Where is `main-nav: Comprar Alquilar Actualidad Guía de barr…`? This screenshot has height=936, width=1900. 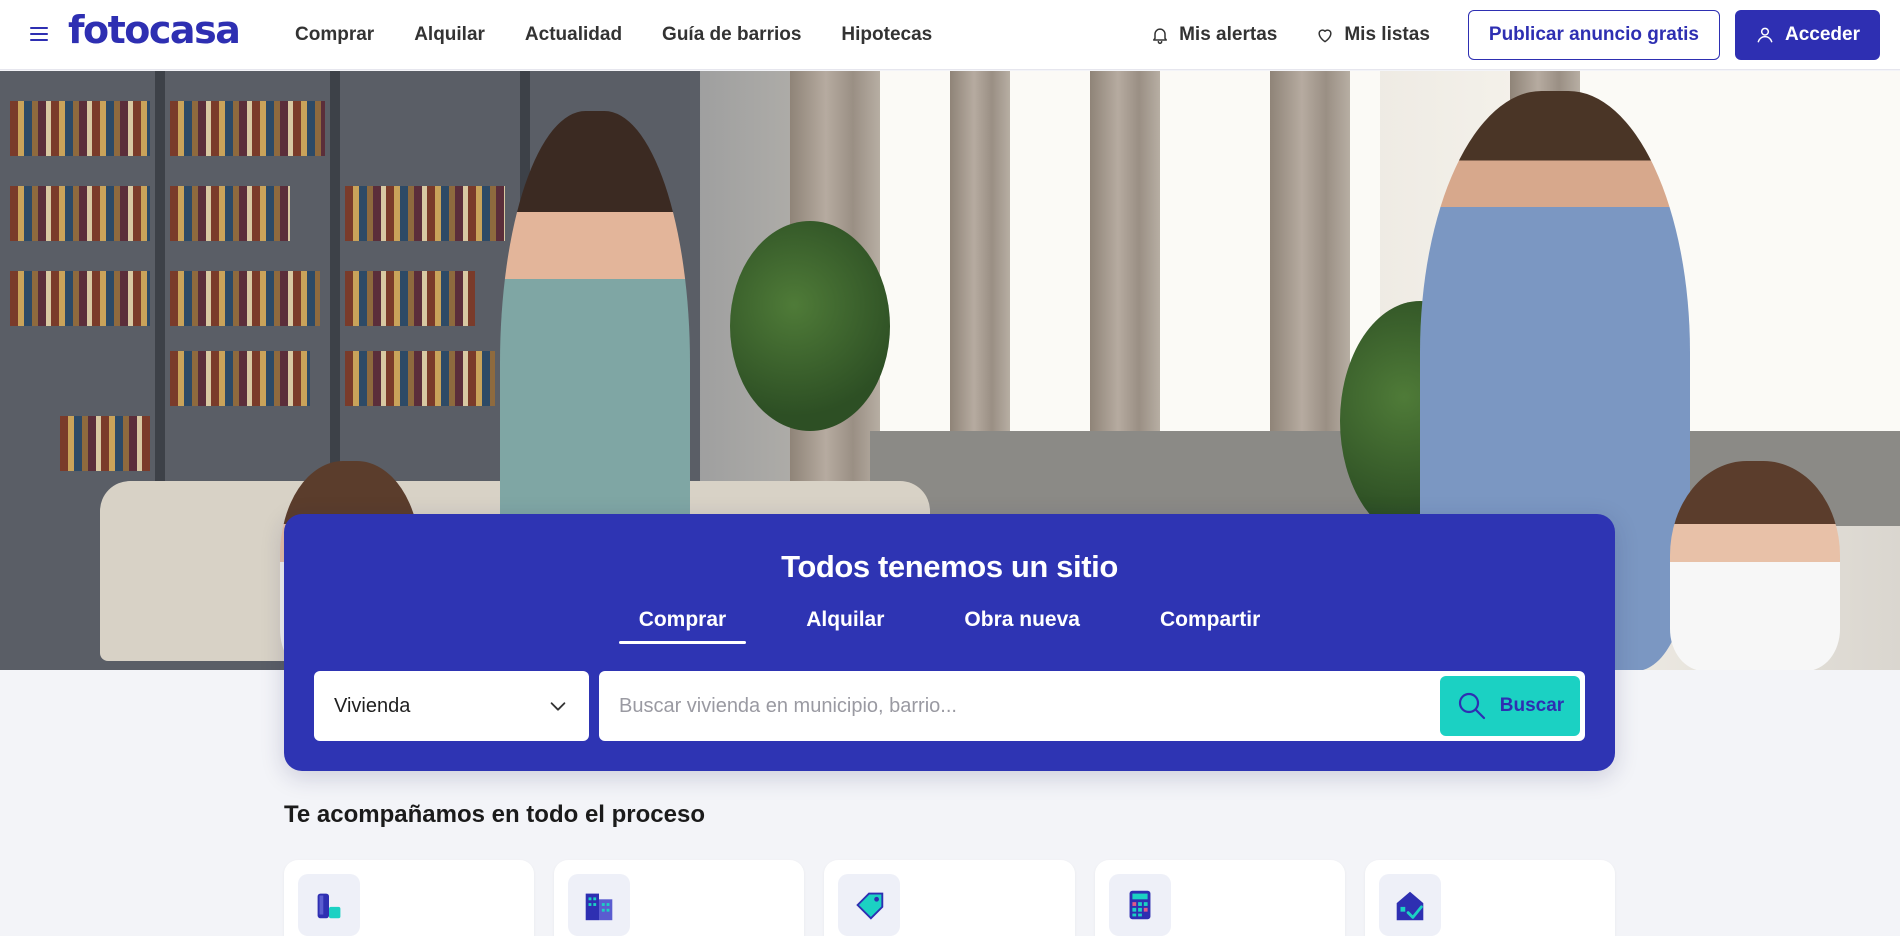
main-nav: Comprar Alquilar Actualidad Guía de barr… is located at coordinates (613, 35).